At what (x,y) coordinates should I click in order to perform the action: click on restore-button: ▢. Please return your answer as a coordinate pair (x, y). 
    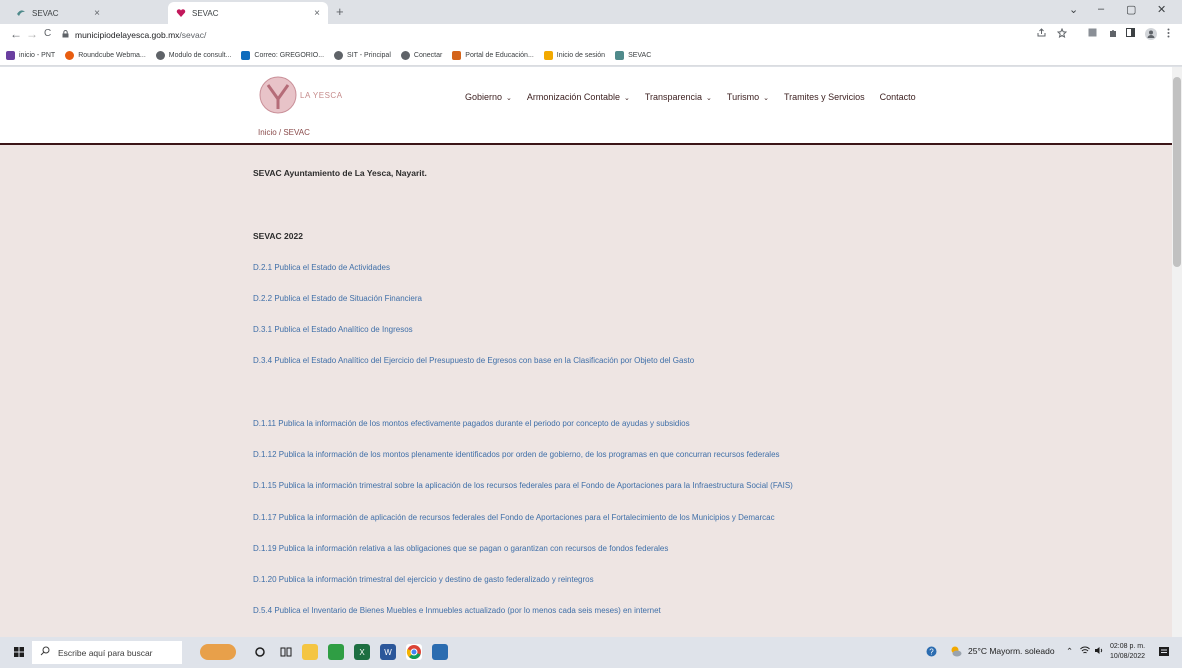
    Looking at the image, I should click on (1131, 9).